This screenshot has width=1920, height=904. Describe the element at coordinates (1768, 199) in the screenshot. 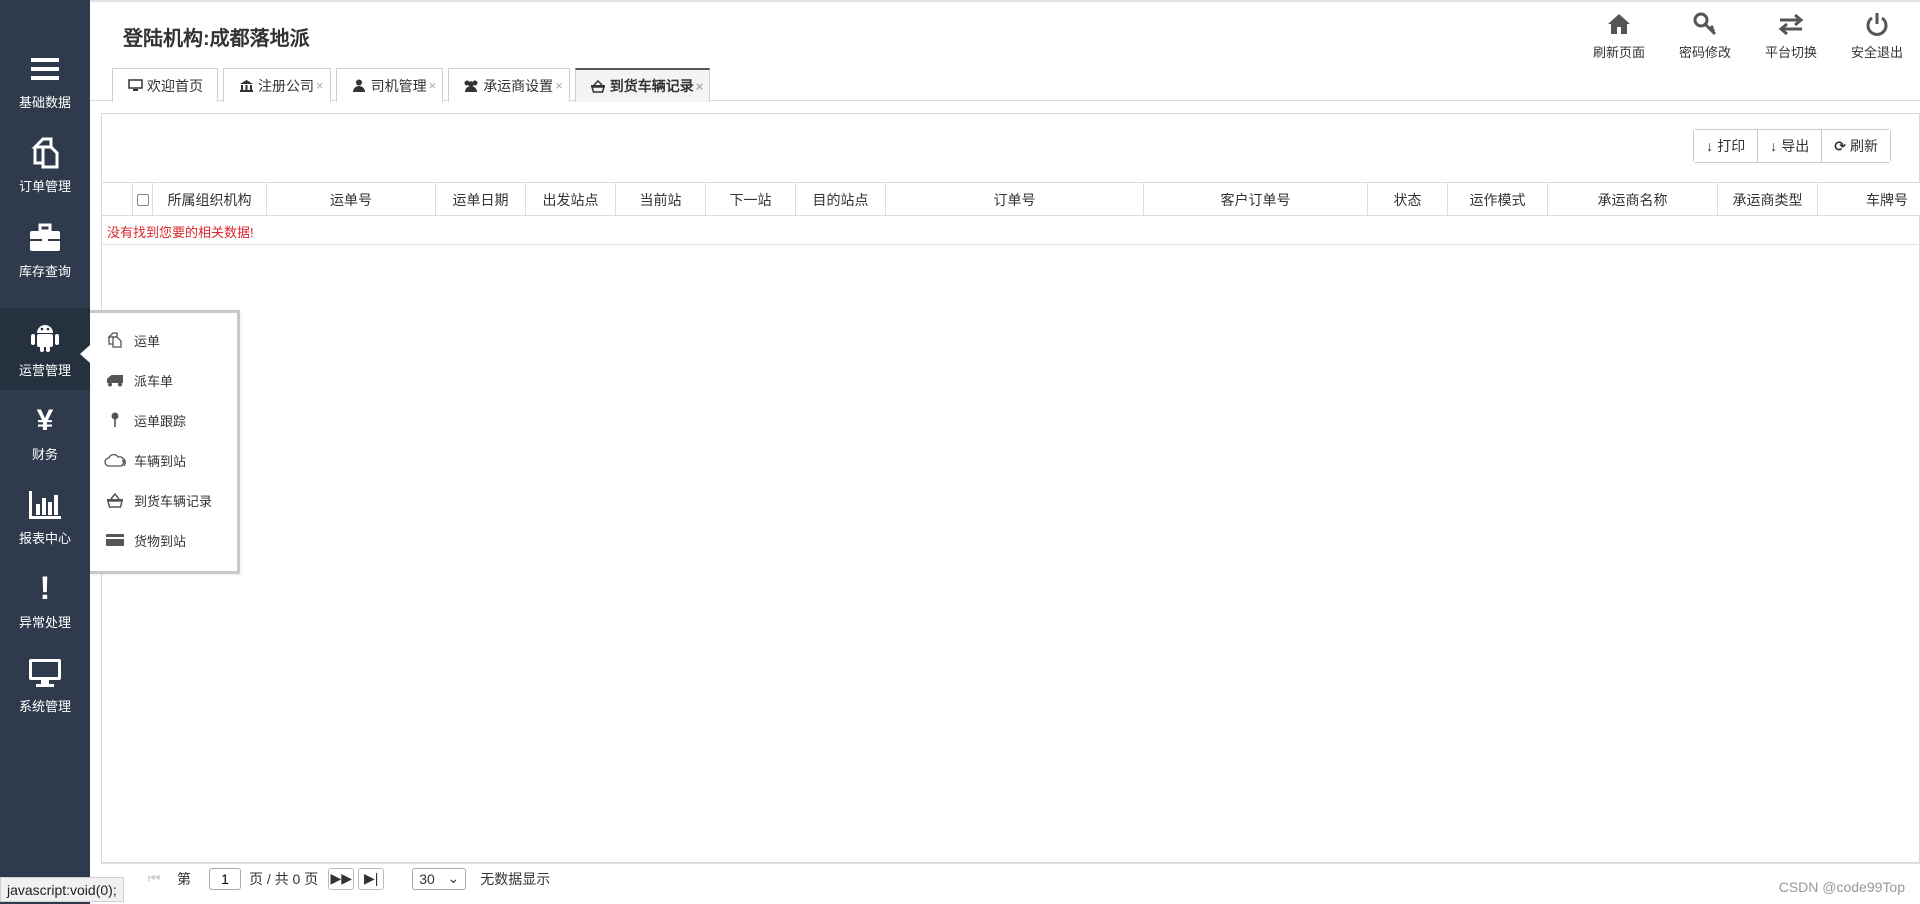

I see `column-header: 承运商类型` at that location.